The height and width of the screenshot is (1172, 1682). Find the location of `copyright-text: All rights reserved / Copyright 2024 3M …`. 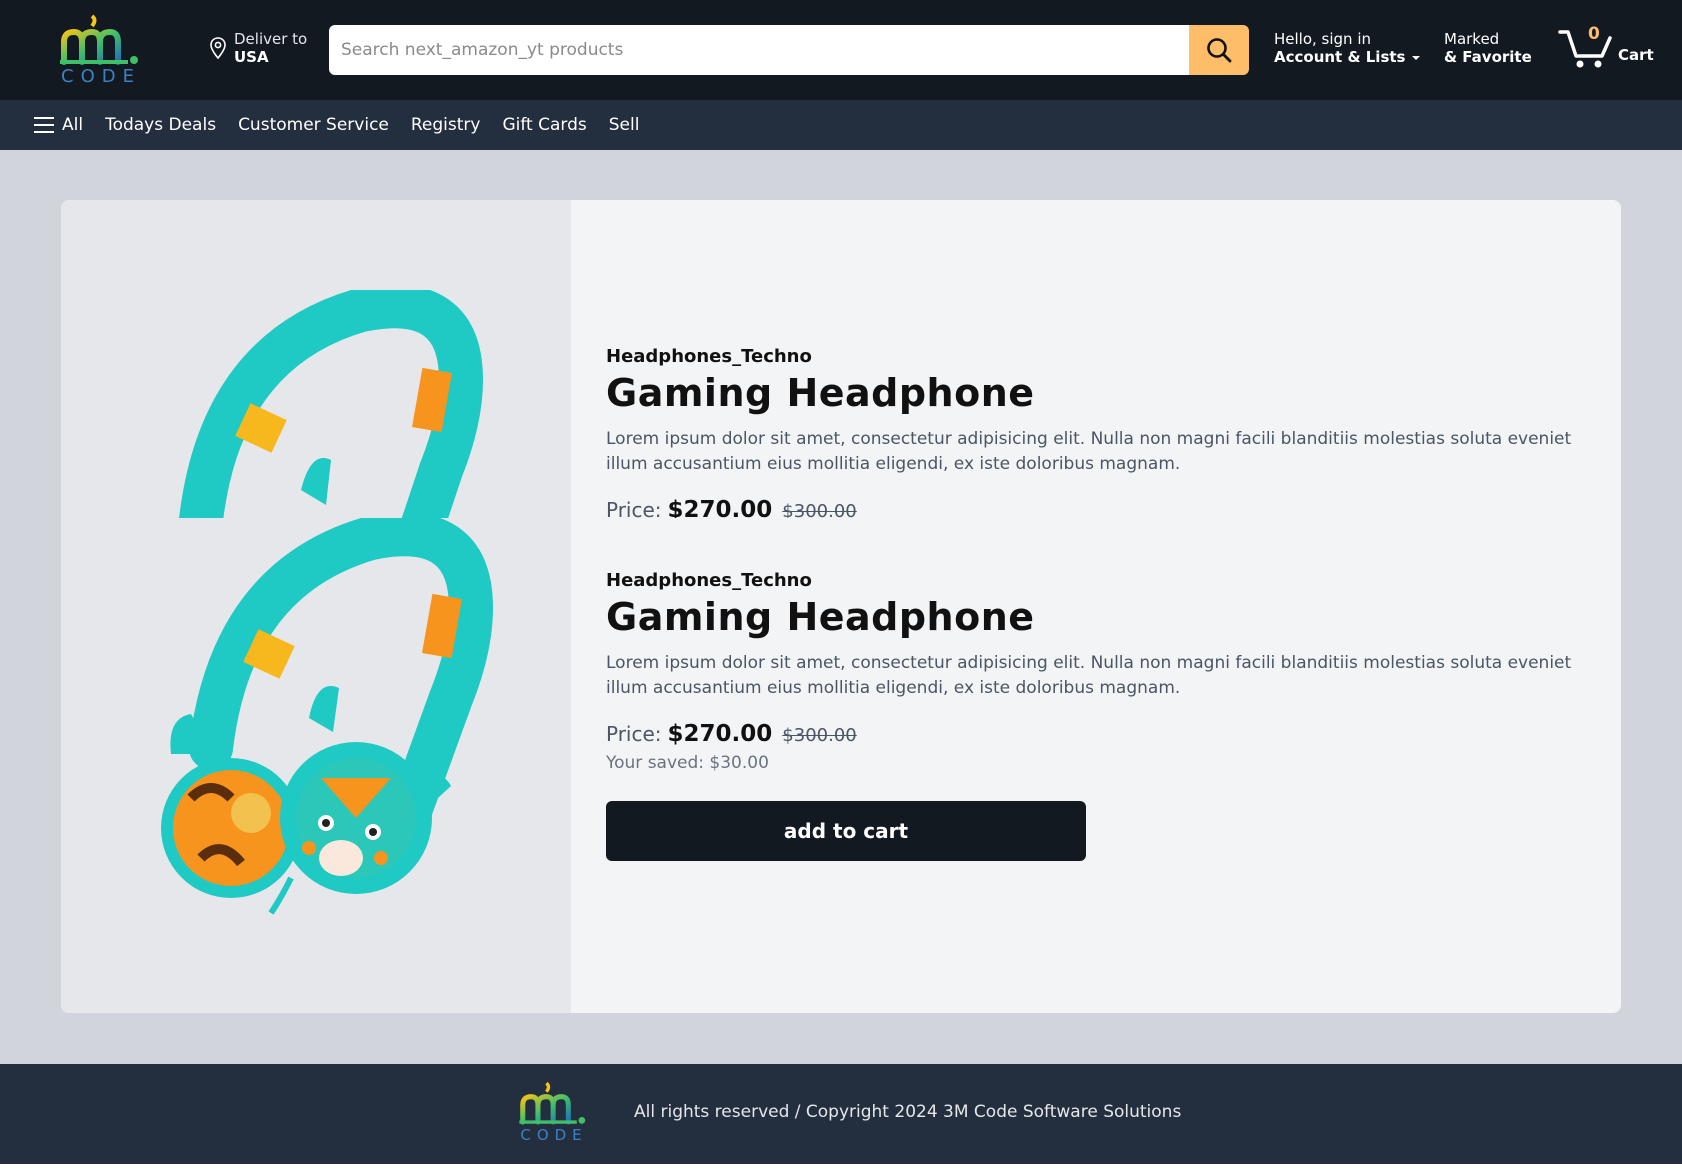

copyright-text: All rights reserved / Copyright 2024 3M … is located at coordinates (908, 1112).